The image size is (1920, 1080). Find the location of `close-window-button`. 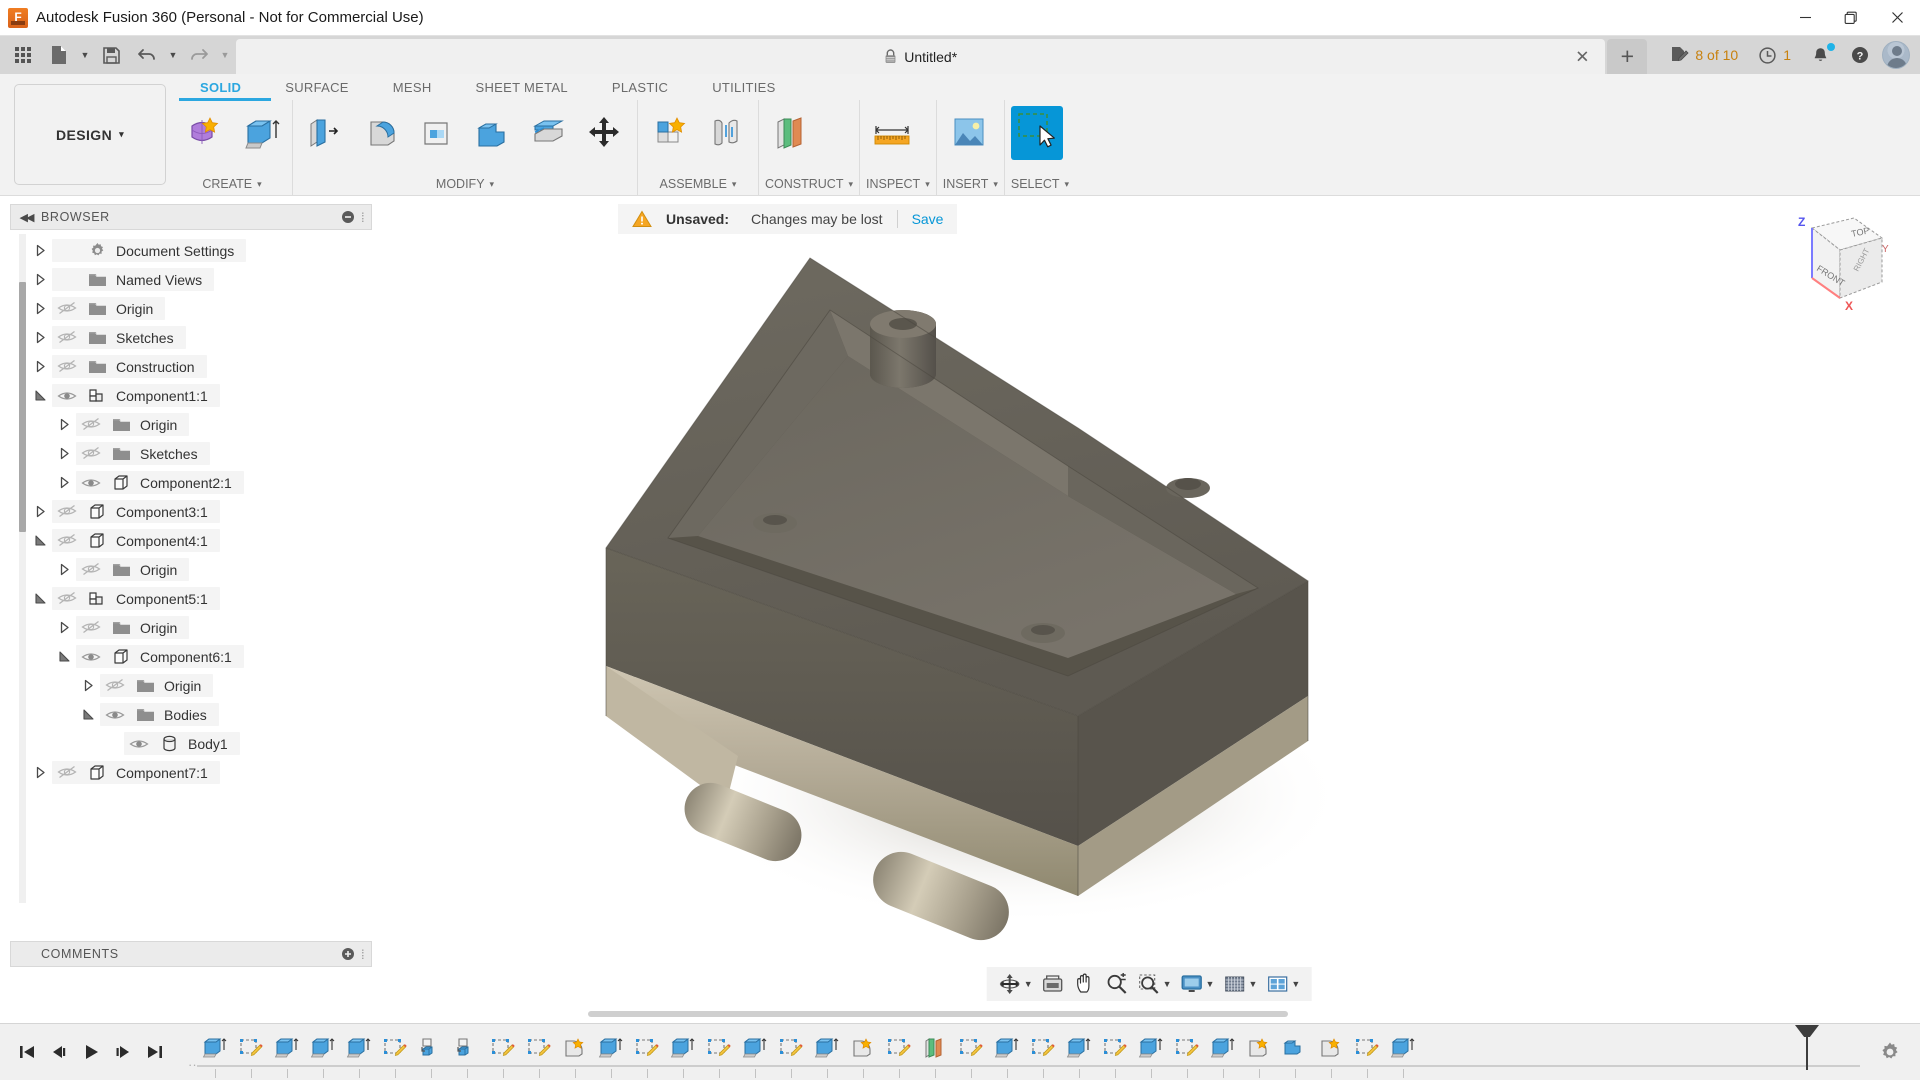

close-window-button is located at coordinates (1897, 18).